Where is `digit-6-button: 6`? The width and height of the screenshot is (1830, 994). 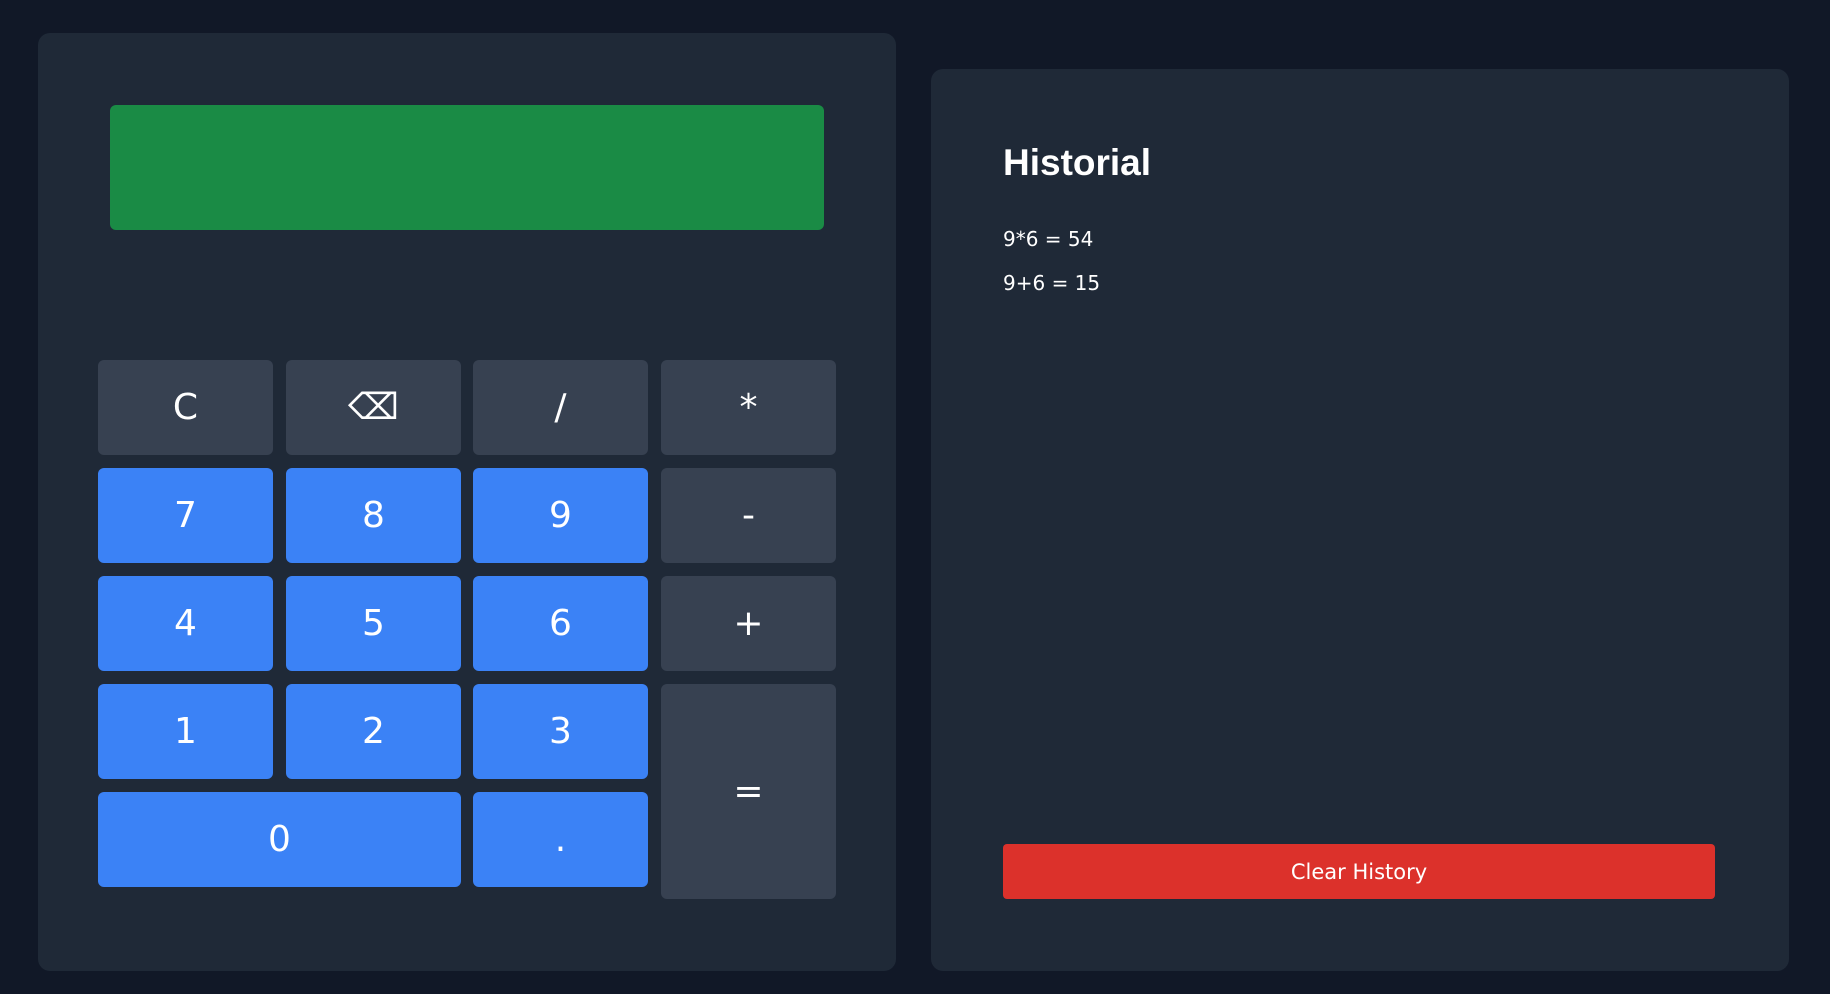
digit-6-button: 6 is located at coordinates (560, 623).